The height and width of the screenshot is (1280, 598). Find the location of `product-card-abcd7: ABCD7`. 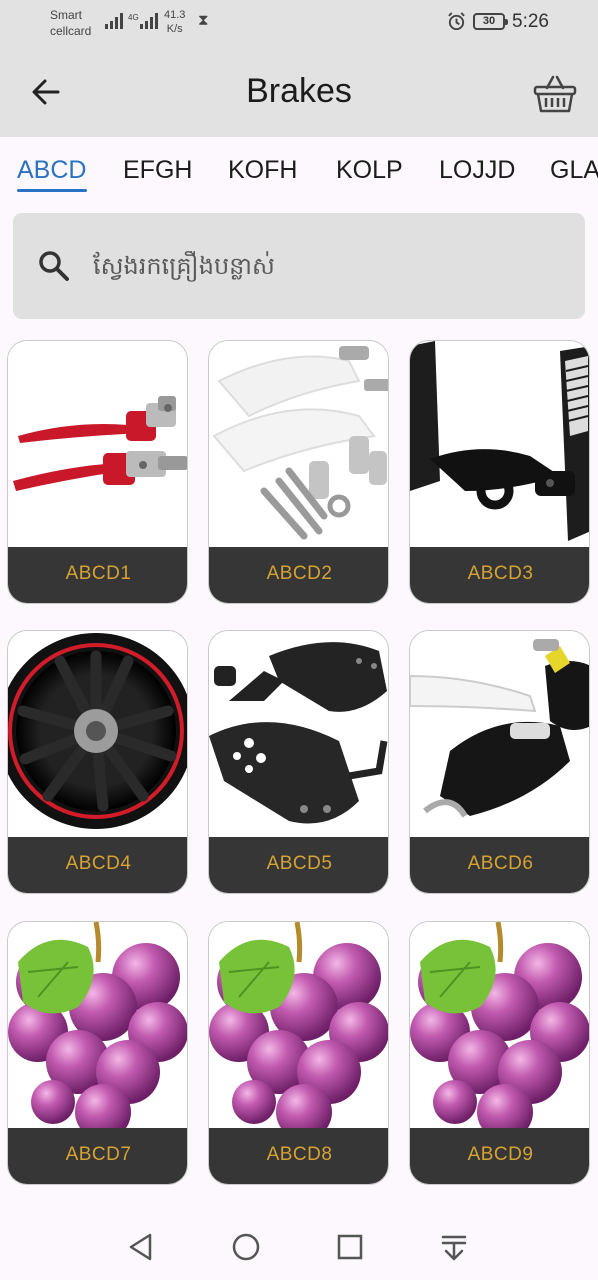

product-card-abcd7: ABCD7 is located at coordinates (97, 1053).